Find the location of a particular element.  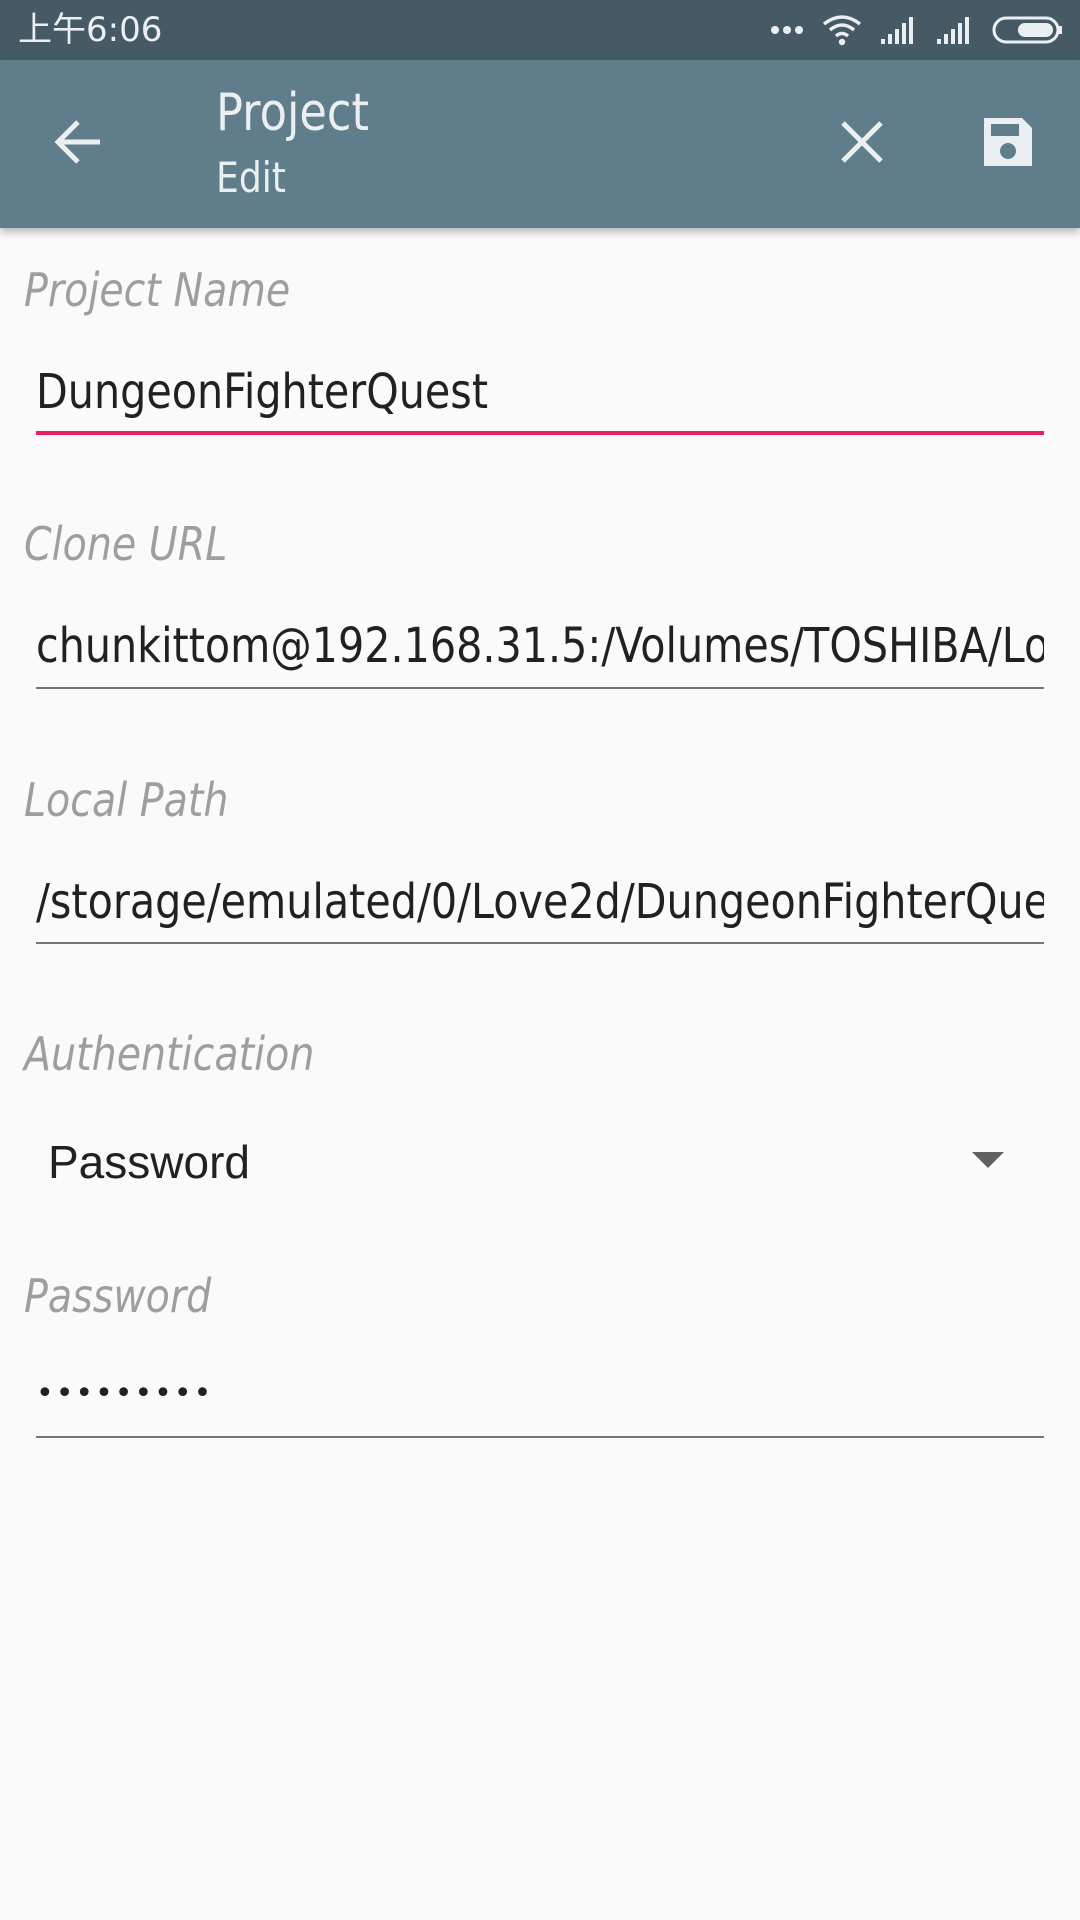

save-icon is located at coordinates (1008, 144).